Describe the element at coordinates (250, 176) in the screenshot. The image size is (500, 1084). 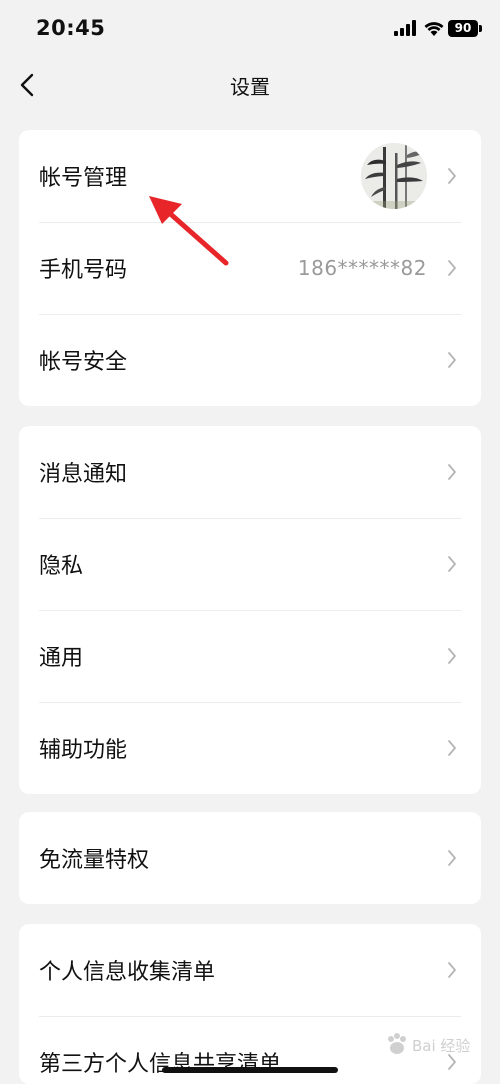
I see `settings-item-account-management: 帐号管理` at that location.